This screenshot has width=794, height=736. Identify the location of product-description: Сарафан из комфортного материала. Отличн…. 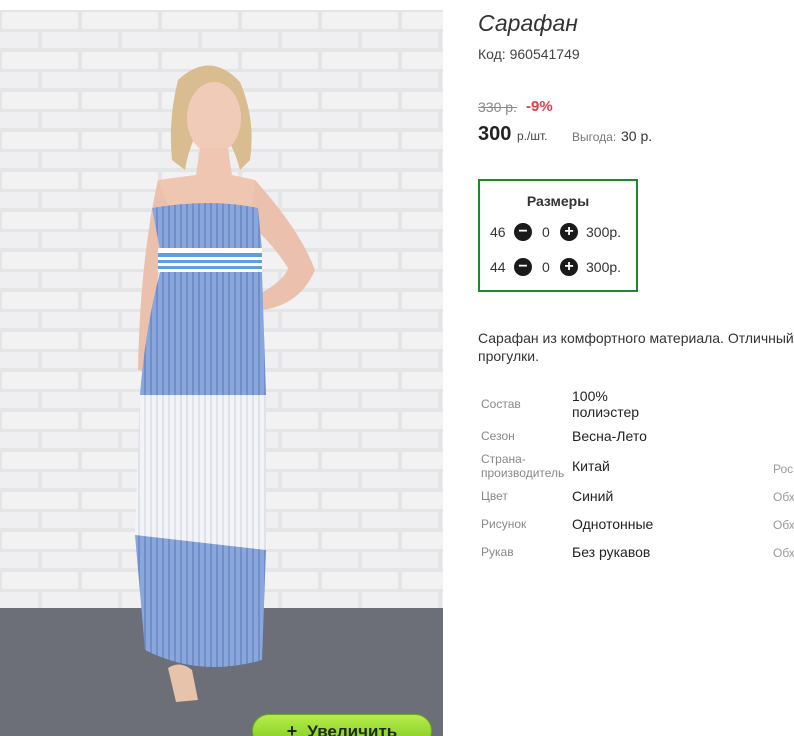
(636, 347).